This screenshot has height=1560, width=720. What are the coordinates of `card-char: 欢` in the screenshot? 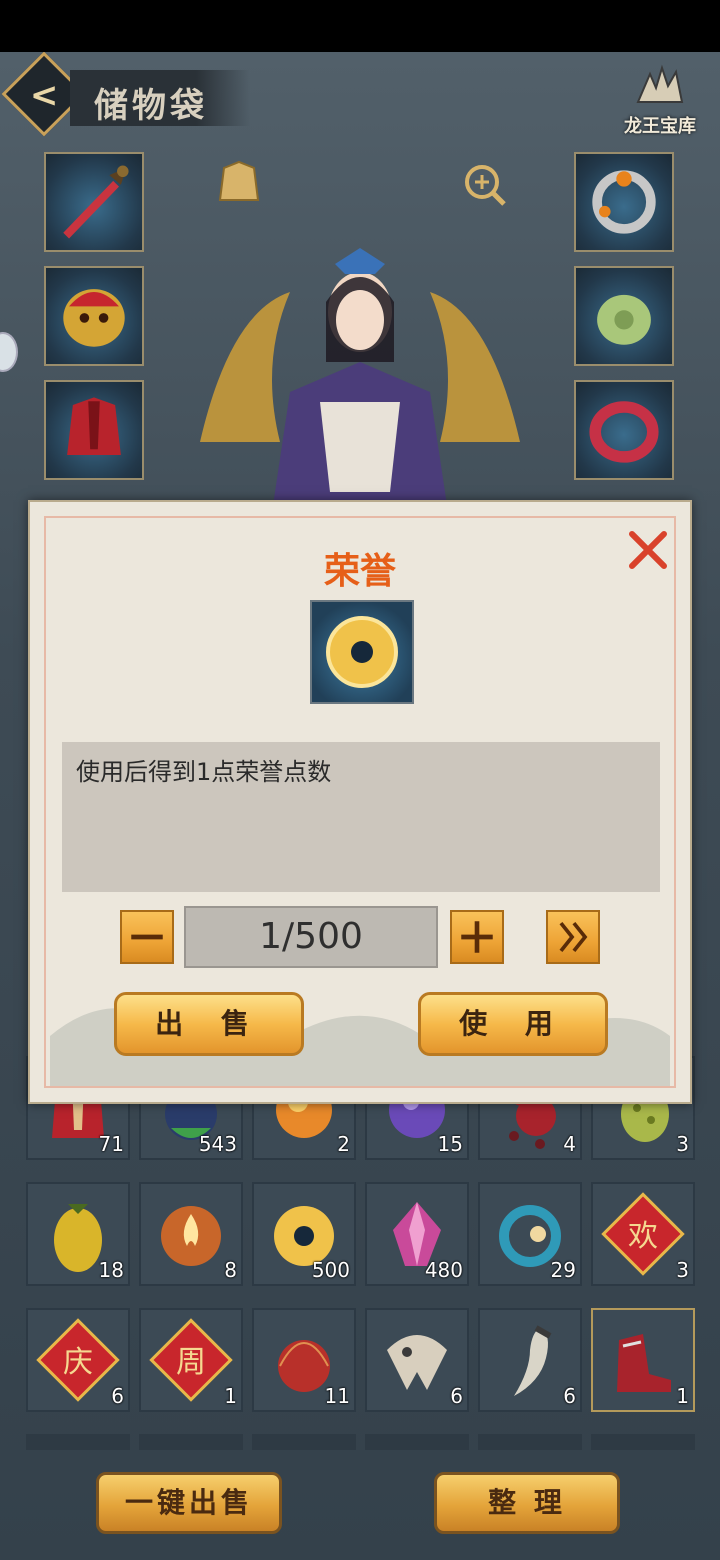 It's located at (643, 1236).